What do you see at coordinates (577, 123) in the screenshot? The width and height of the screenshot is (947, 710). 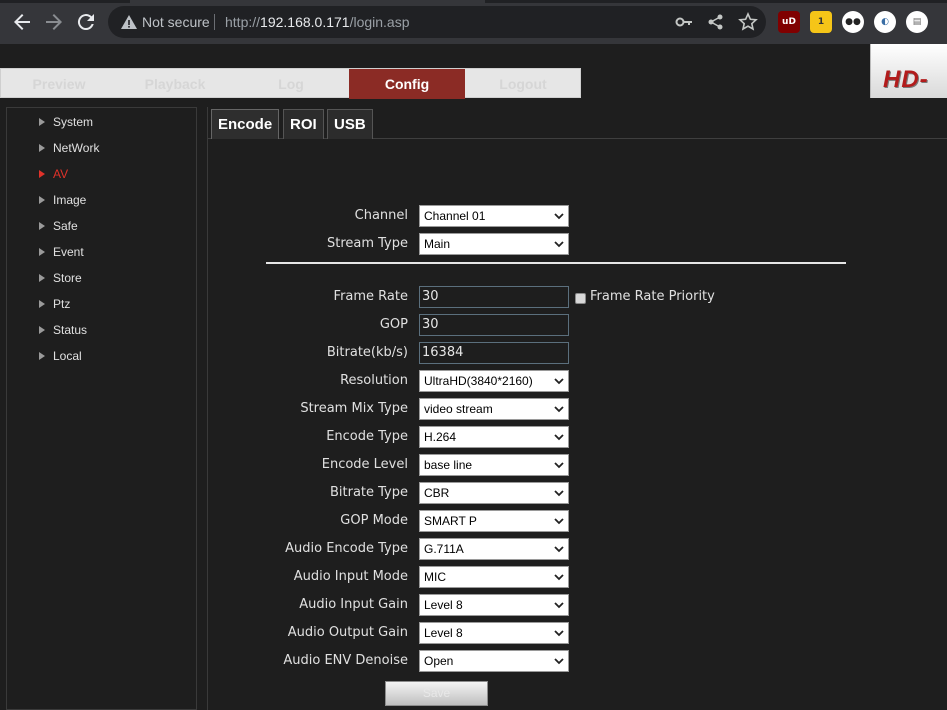 I see `sub-tab-bar: Encode ROI USB` at bounding box center [577, 123].